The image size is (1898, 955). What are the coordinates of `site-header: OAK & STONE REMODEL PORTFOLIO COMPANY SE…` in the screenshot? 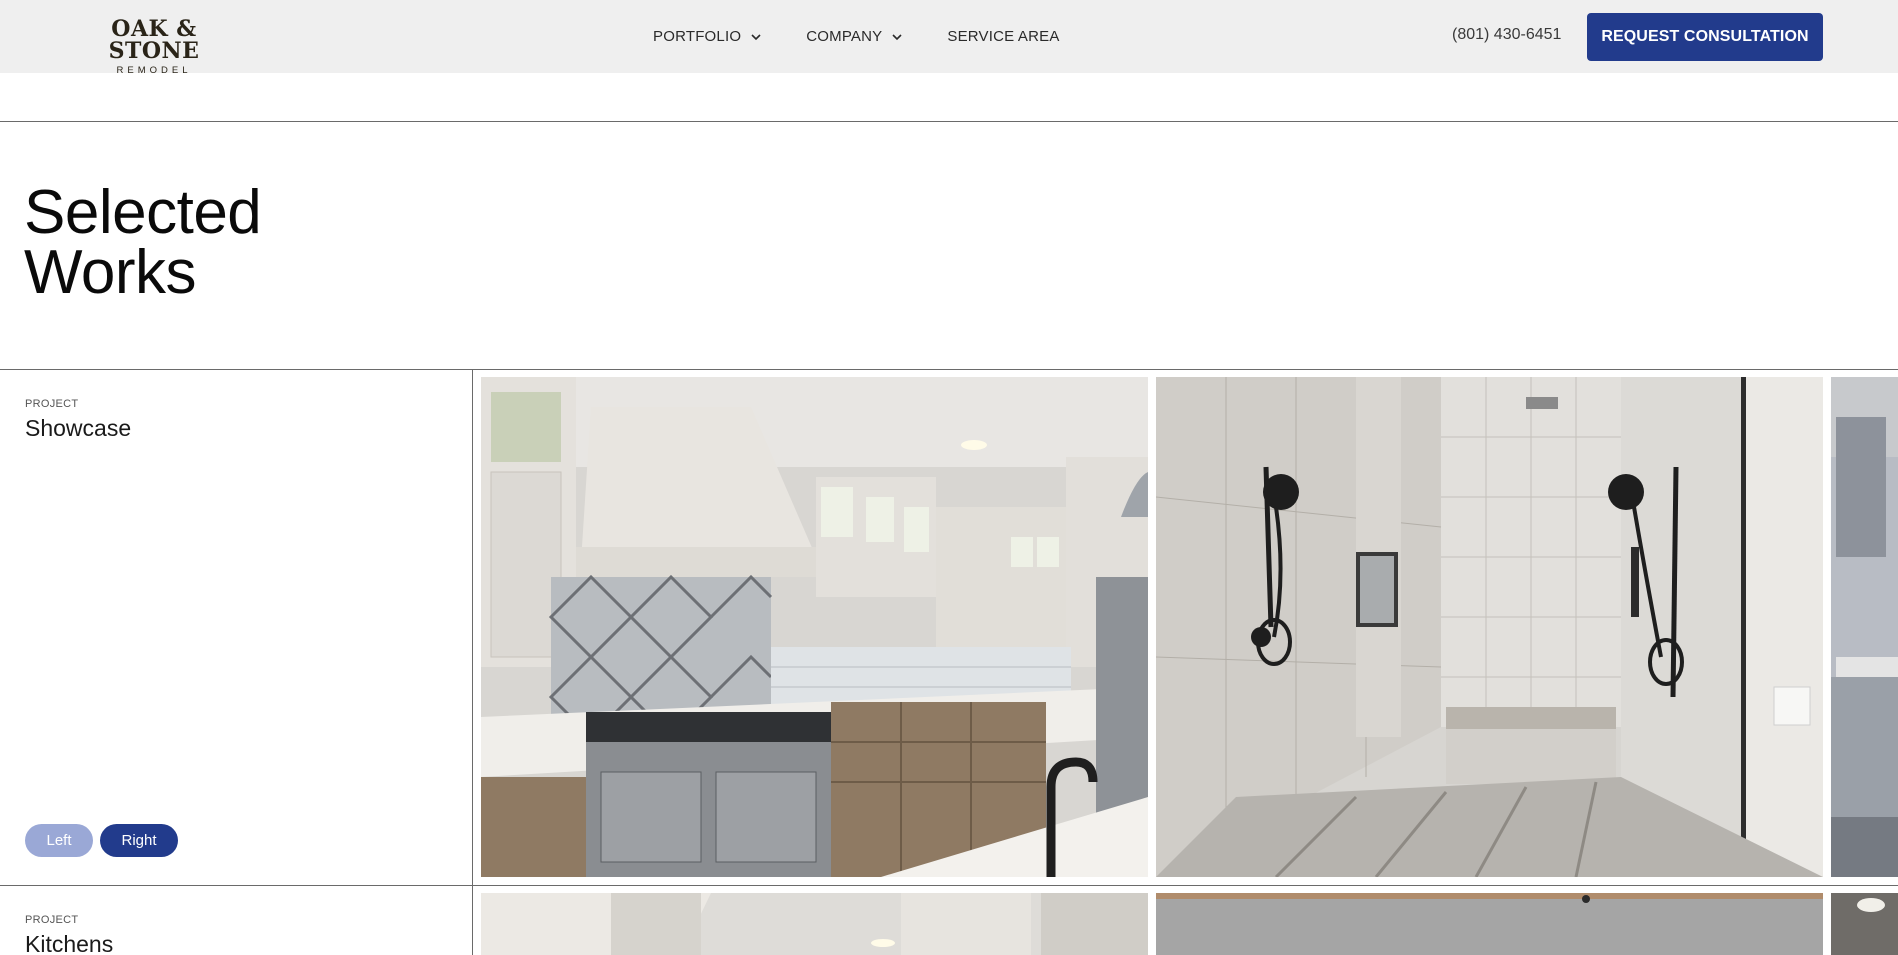 It's located at (949, 38).